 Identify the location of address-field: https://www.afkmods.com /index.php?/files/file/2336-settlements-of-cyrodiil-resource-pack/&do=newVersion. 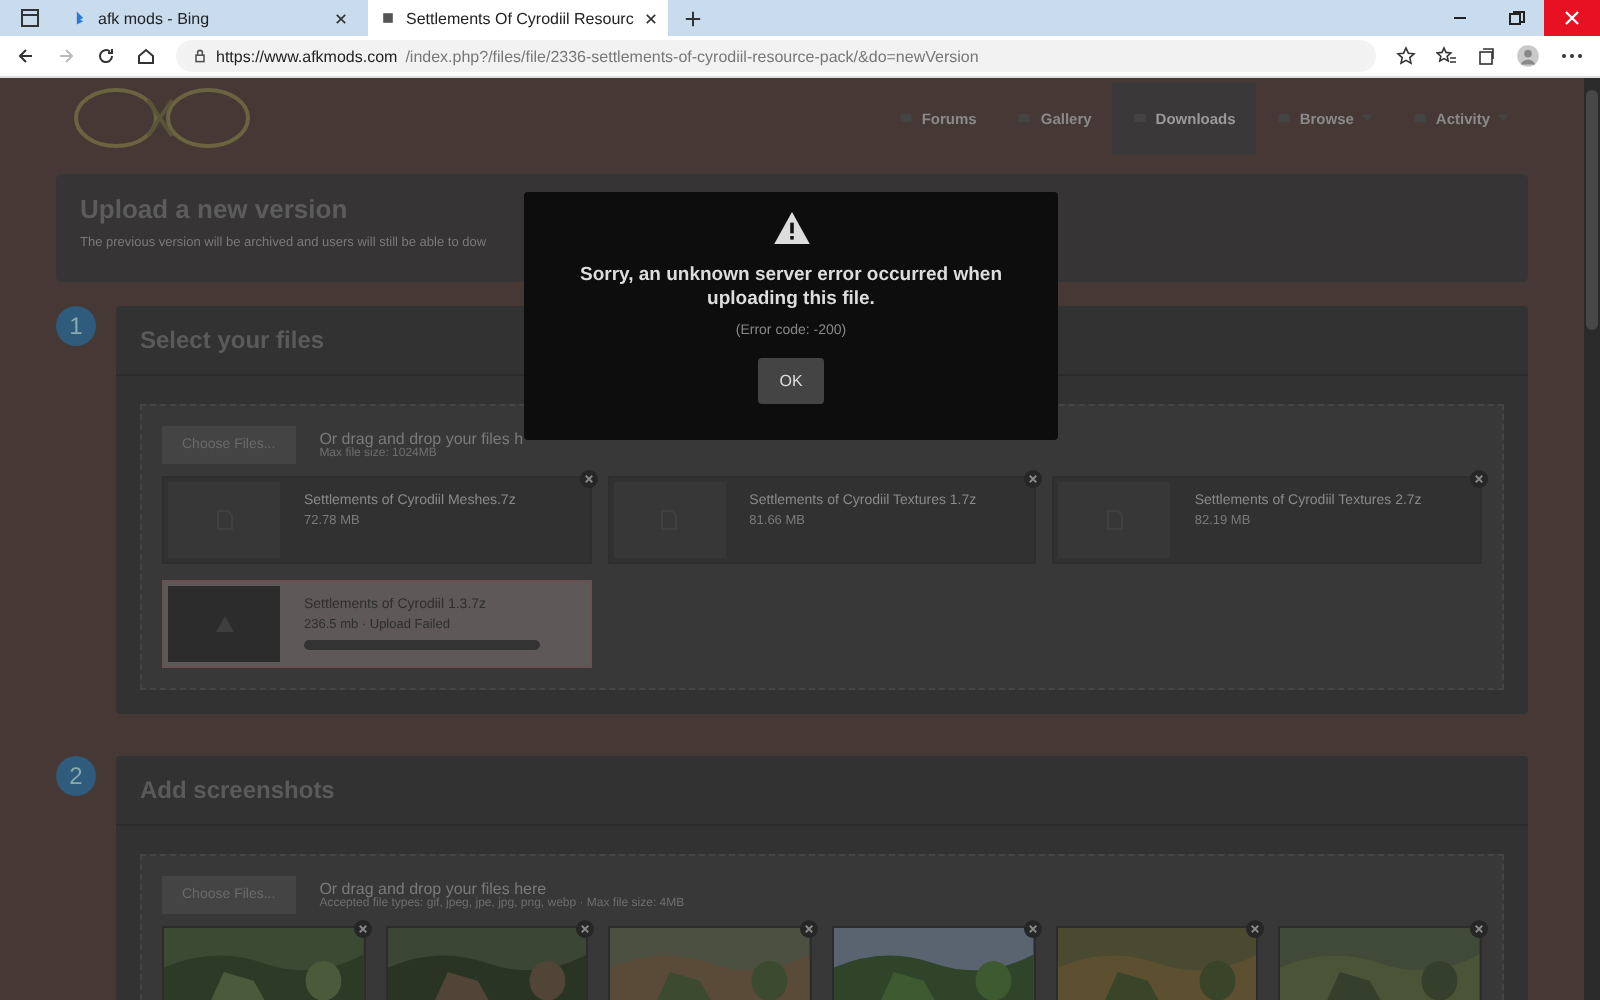
(776, 56).